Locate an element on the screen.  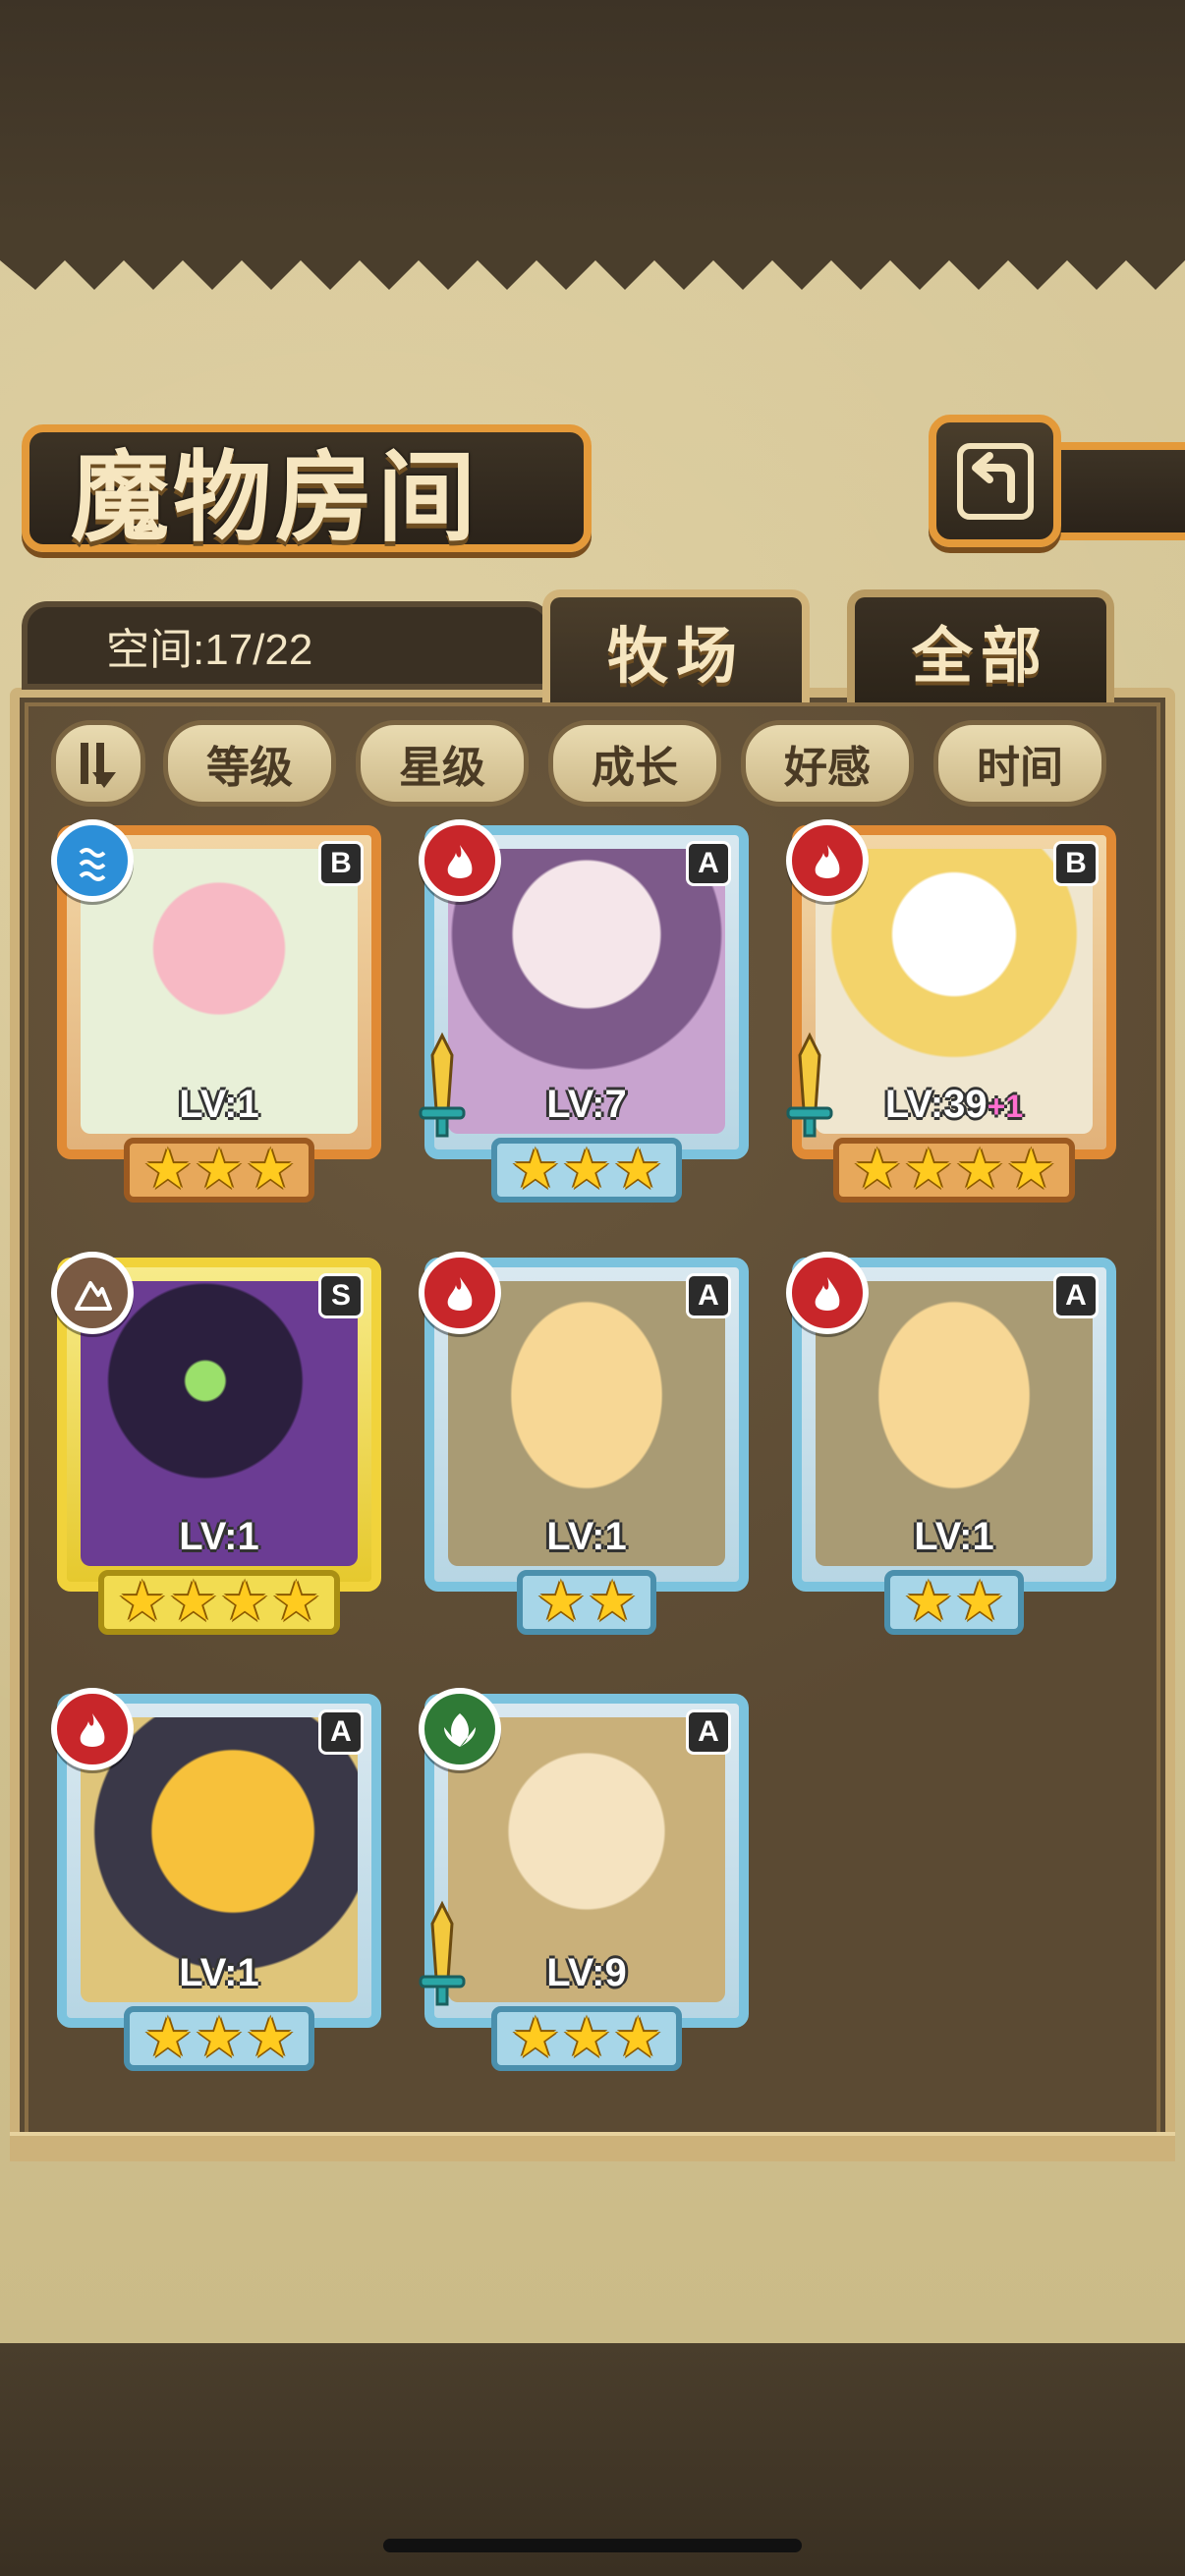
sort-by-stars-button: 星级 is located at coordinates (443, 763).